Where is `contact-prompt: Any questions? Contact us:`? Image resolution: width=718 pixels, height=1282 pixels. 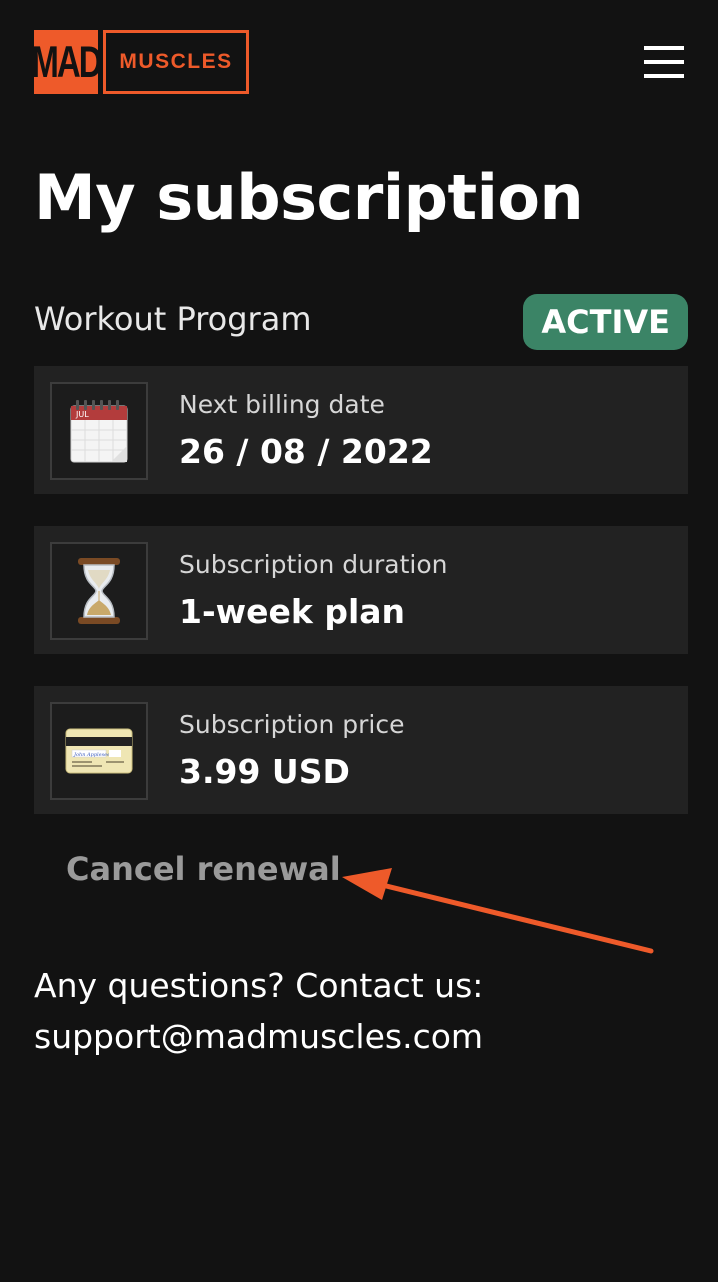
contact-prompt: Any questions? Contact us: is located at coordinates (259, 985).